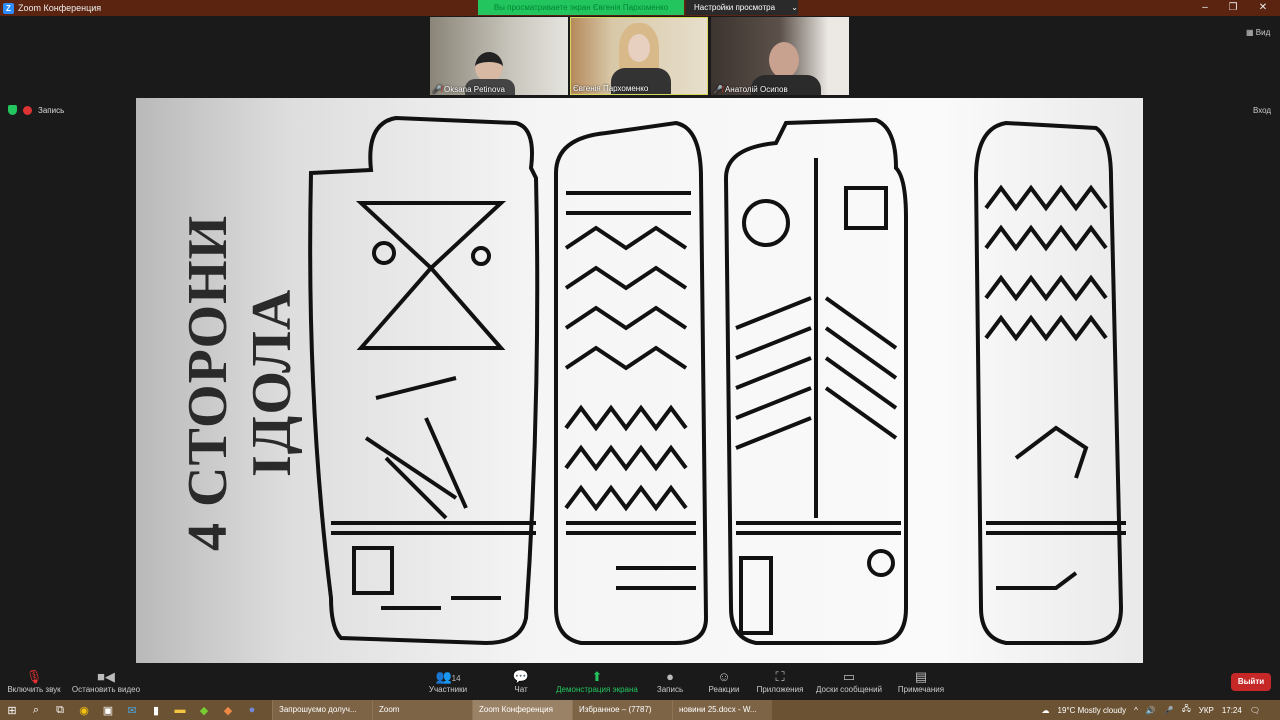  What do you see at coordinates (489, 67) in the screenshot?
I see `participant-avatar` at bounding box center [489, 67].